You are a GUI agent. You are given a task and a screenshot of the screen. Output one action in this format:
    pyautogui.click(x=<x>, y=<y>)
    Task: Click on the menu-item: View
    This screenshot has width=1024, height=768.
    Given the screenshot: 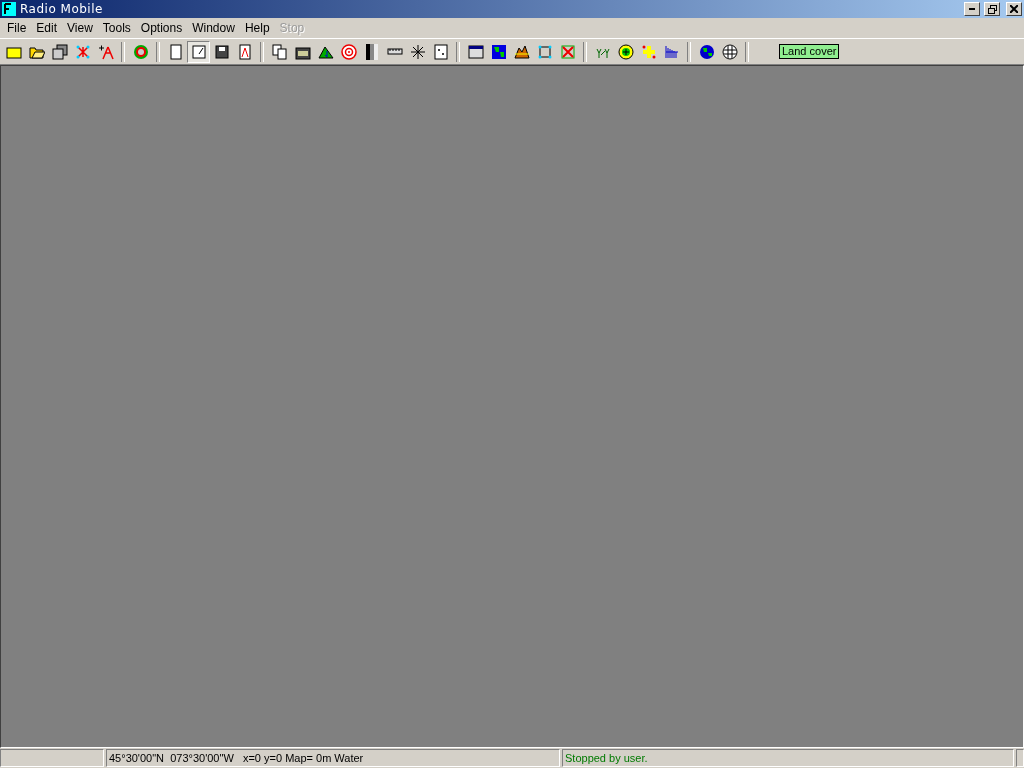 What is the action you would take?
    pyautogui.click(x=80, y=28)
    